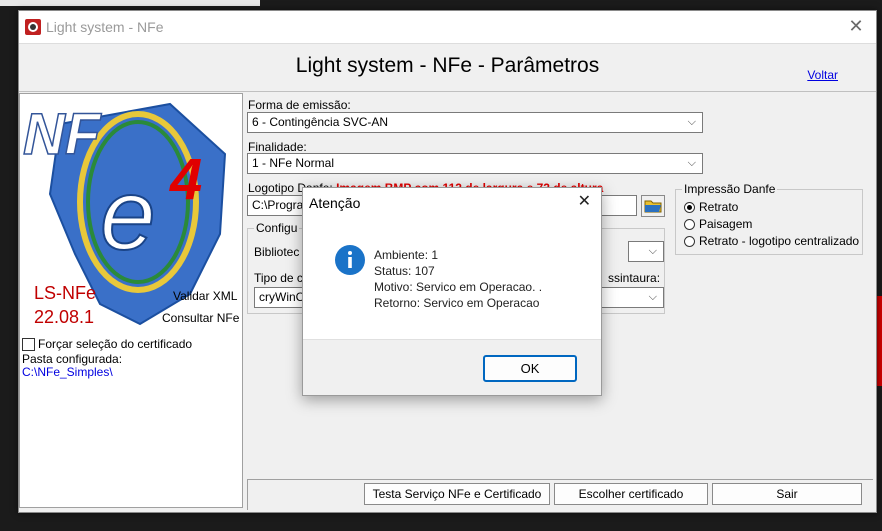 The width and height of the screenshot is (882, 531). Describe the element at coordinates (64, 317) in the screenshot. I see `logo-version: 22.08.1` at that location.